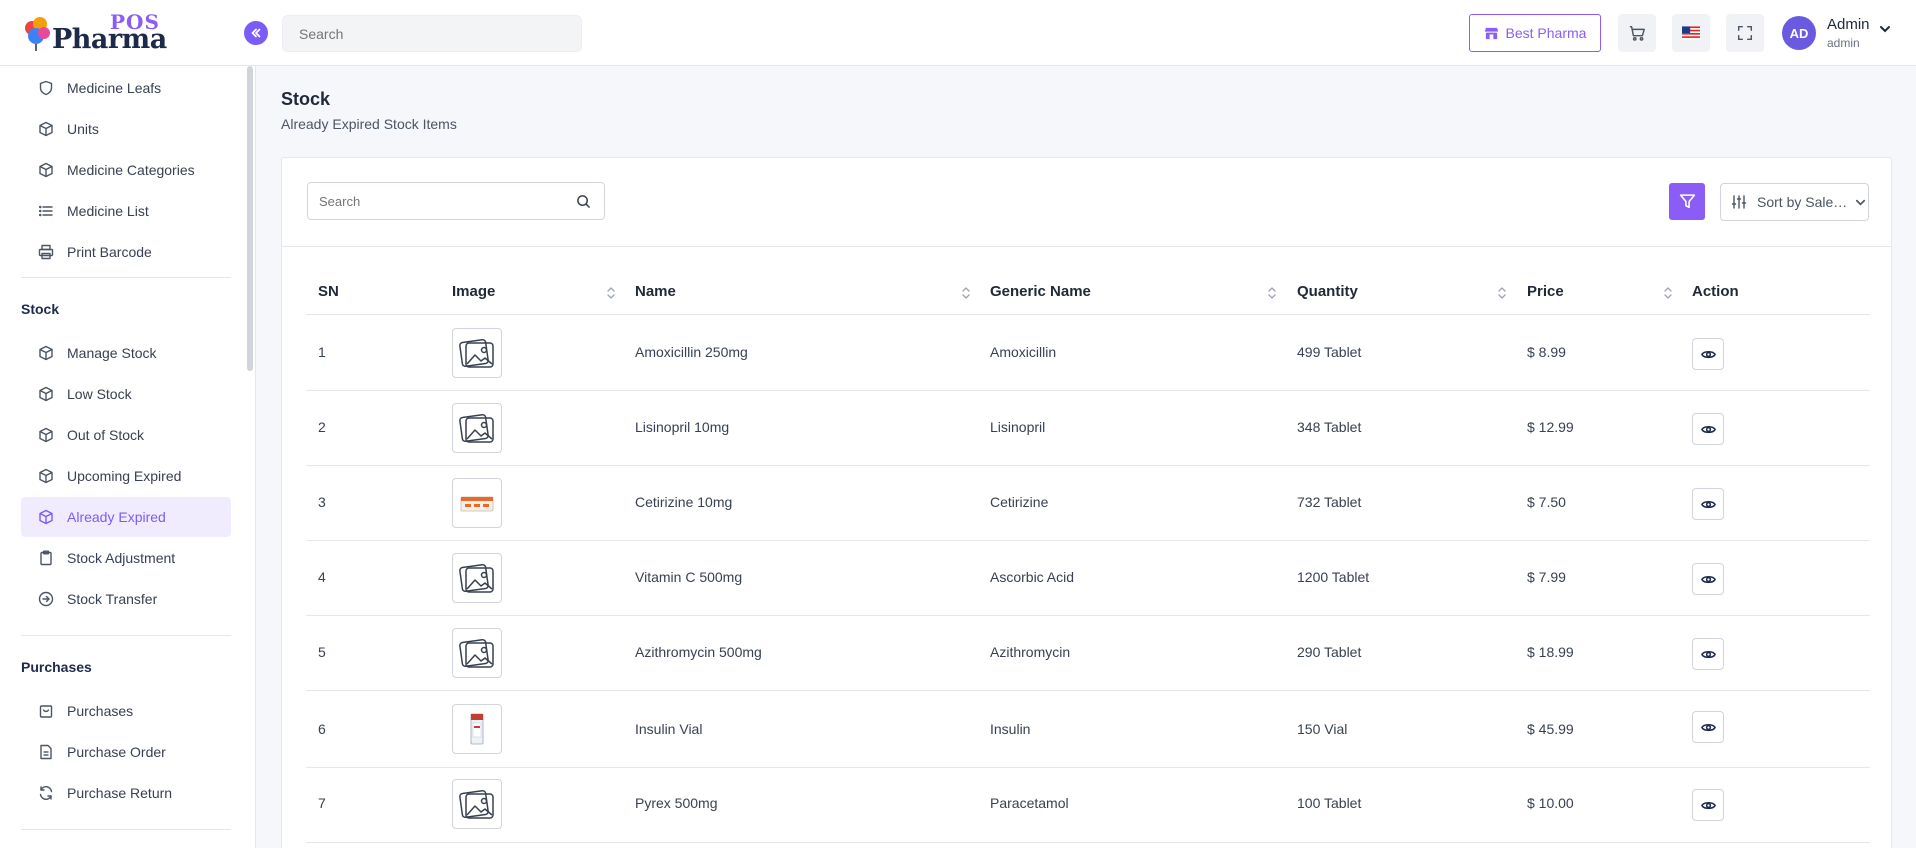 This screenshot has width=1916, height=848. What do you see at coordinates (1327, 291) in the screenshot?
I see `column-header-quantity: Quantity` at bounding box center [1327, 291].